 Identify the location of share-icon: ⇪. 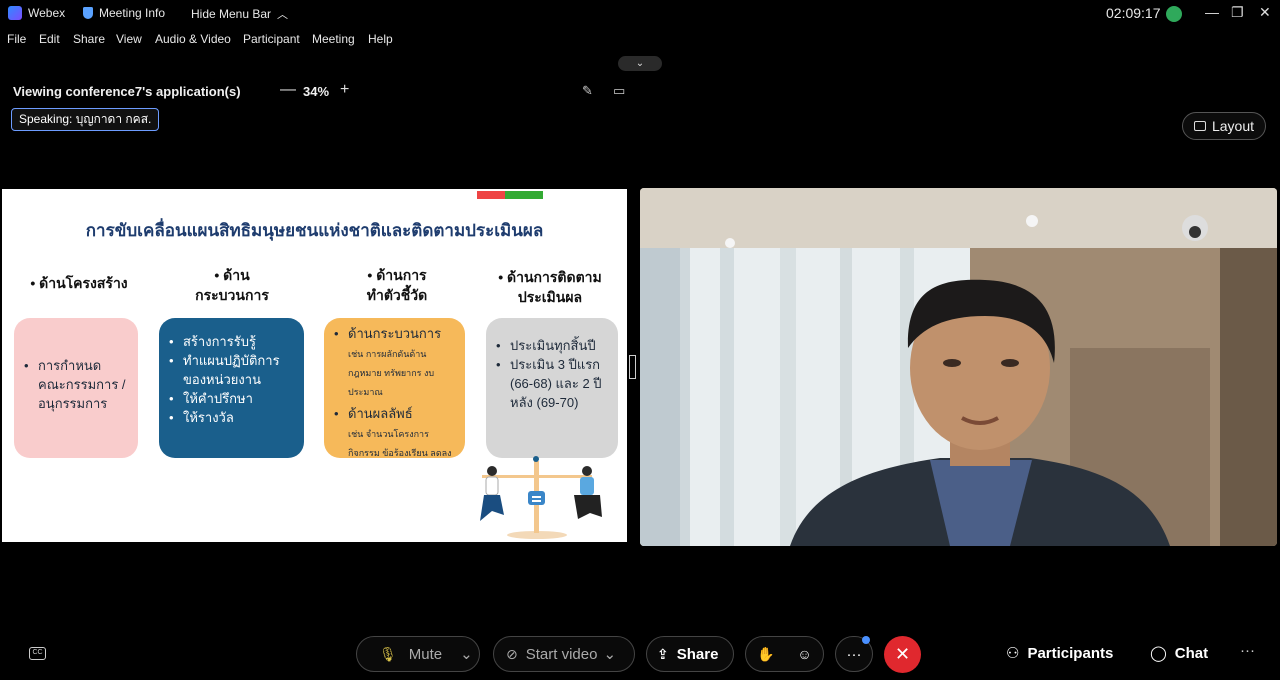
(663, 653).